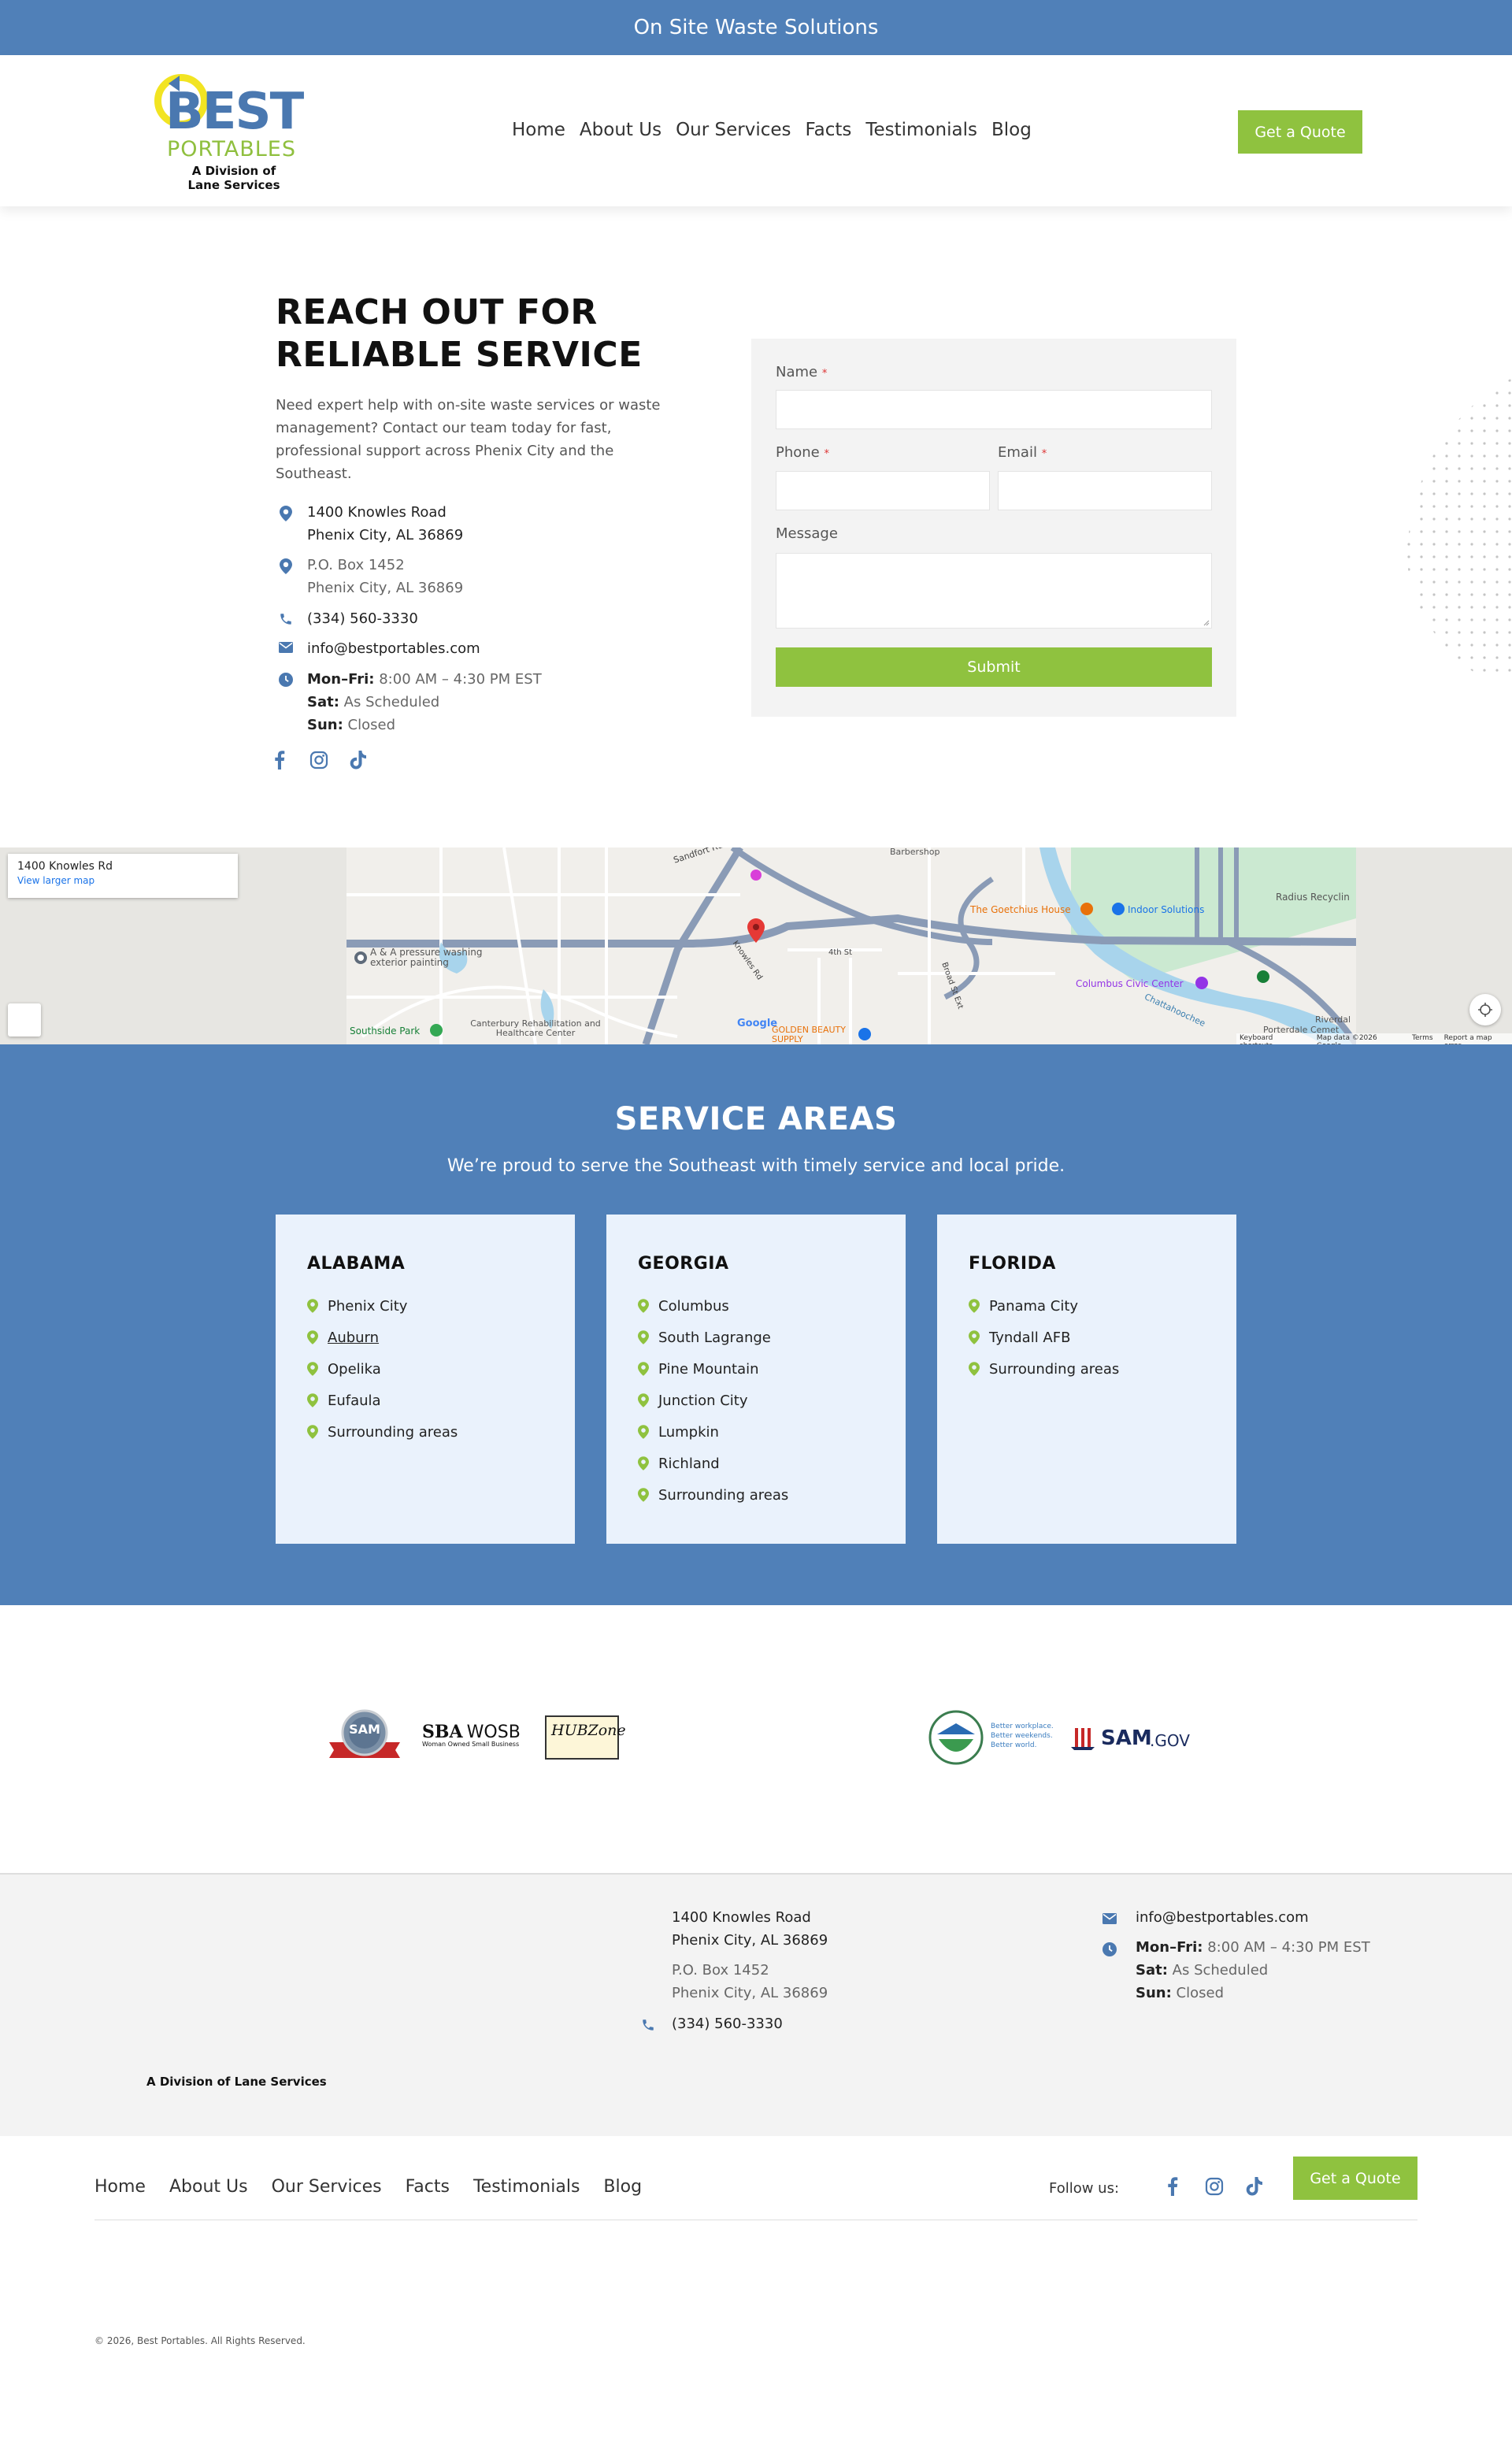  What do you see at coordinates (382, 1401) in the screenshot?
I see `city-item: Eufaula` at bounding box center [382, 1401].